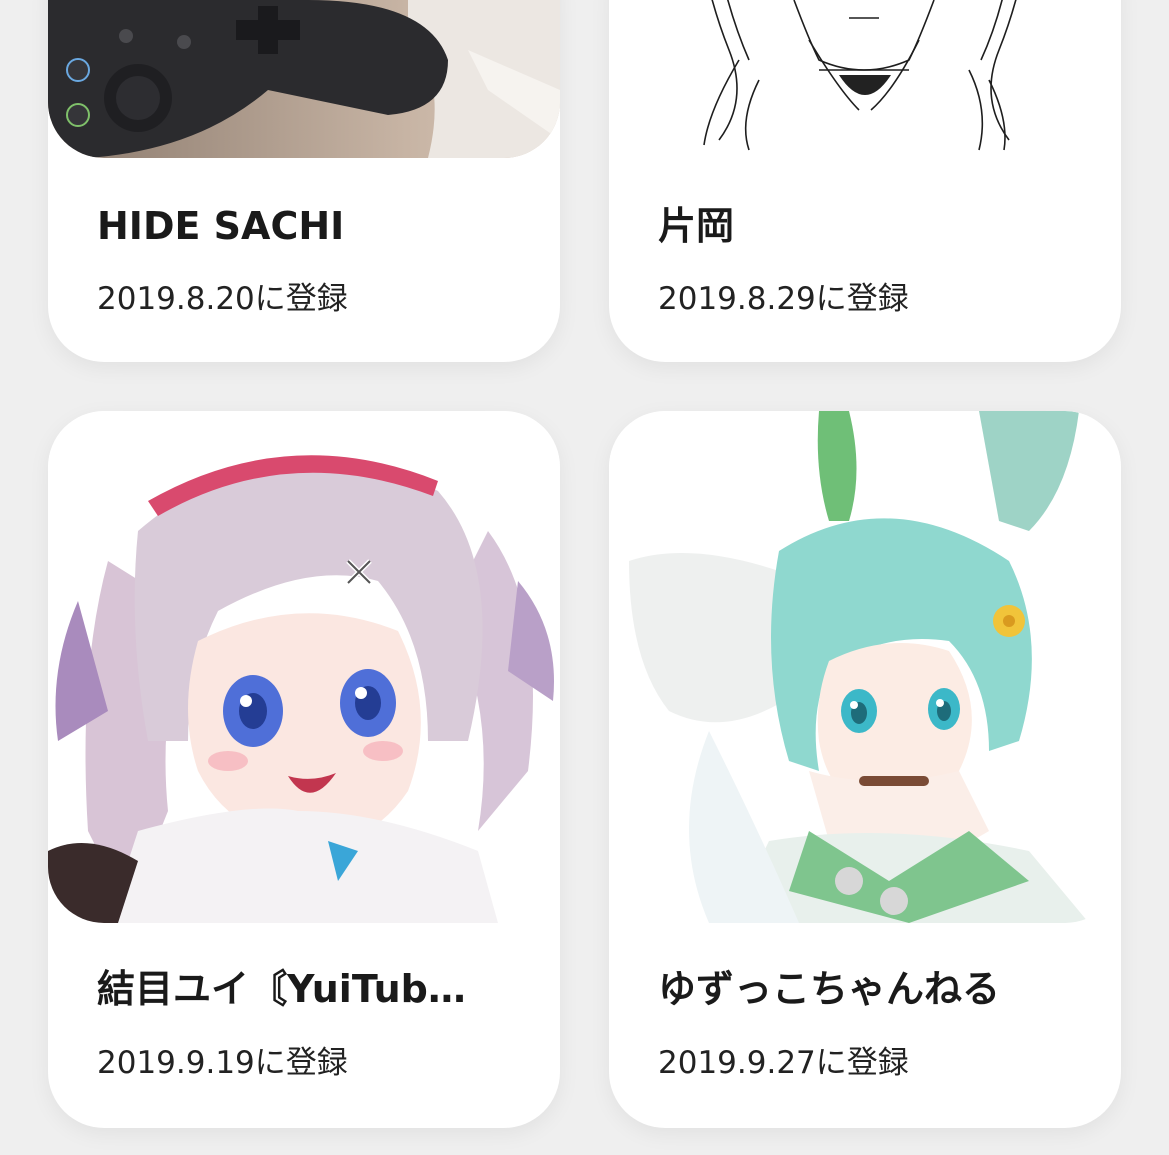 The height and width of the screenshot is (1155, 1169). What do you see at coordinates (304, 181) in the screenshot?
I see `channel-card-hide-sachi: HIDE SACHI 2019.8.20に登録` at bounding box center [304, 181].